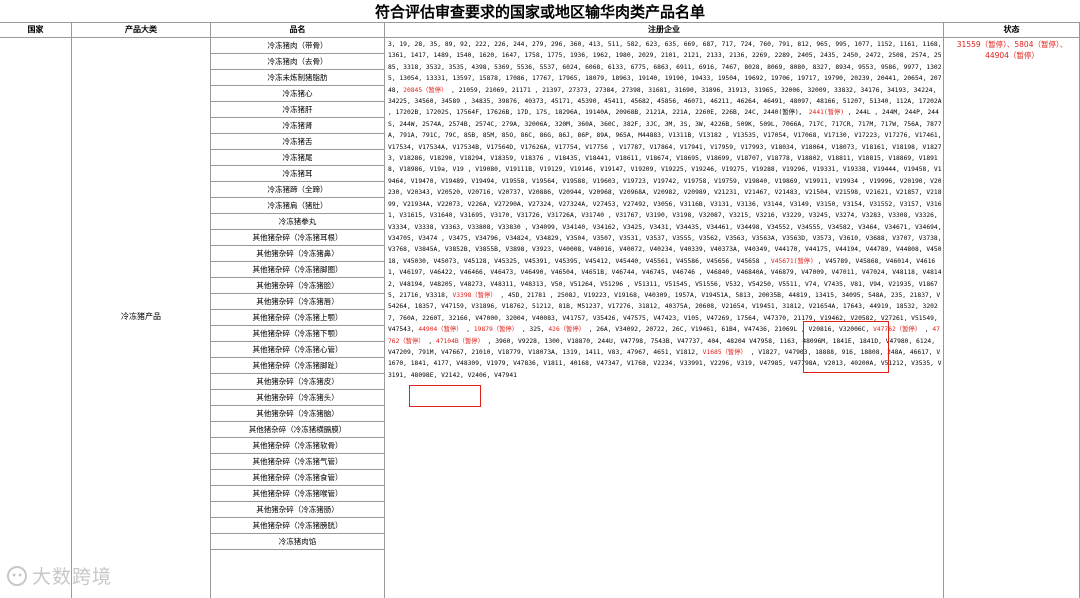 This screenshot has width=1080, height=598. Describe the element at coordinates (496, 330) in the screenshot. I see `suspended-enterprise: 19879（暂停）` at that location.